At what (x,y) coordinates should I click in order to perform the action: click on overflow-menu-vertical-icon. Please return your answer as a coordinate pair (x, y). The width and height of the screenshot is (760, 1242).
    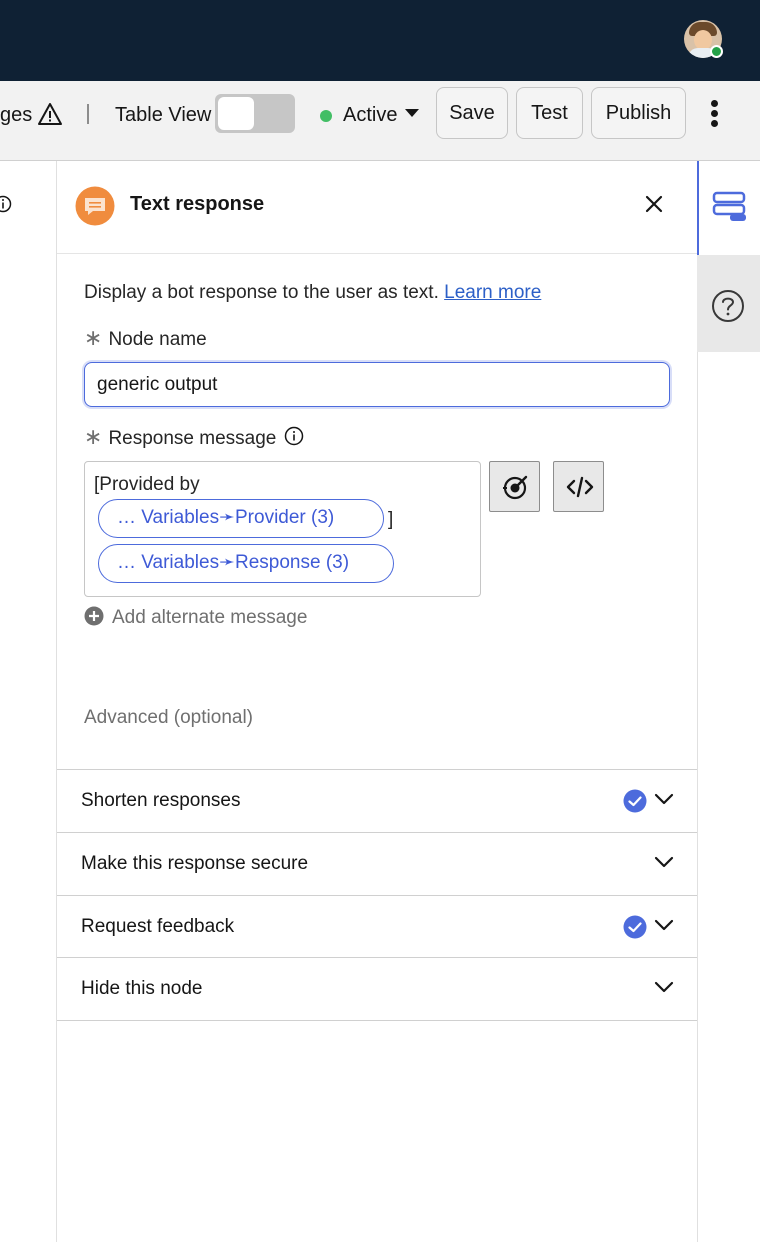
    Looking at the image, I should click on (715, 113).